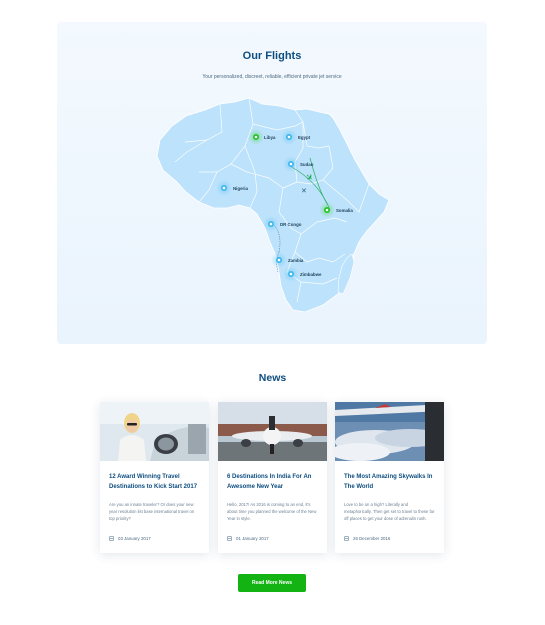 The height and width of the screenshot is (625, 545). Describe the element at coordinates (272, 56) in the screenshot. I see `flights-title: Our Flights` at that location.